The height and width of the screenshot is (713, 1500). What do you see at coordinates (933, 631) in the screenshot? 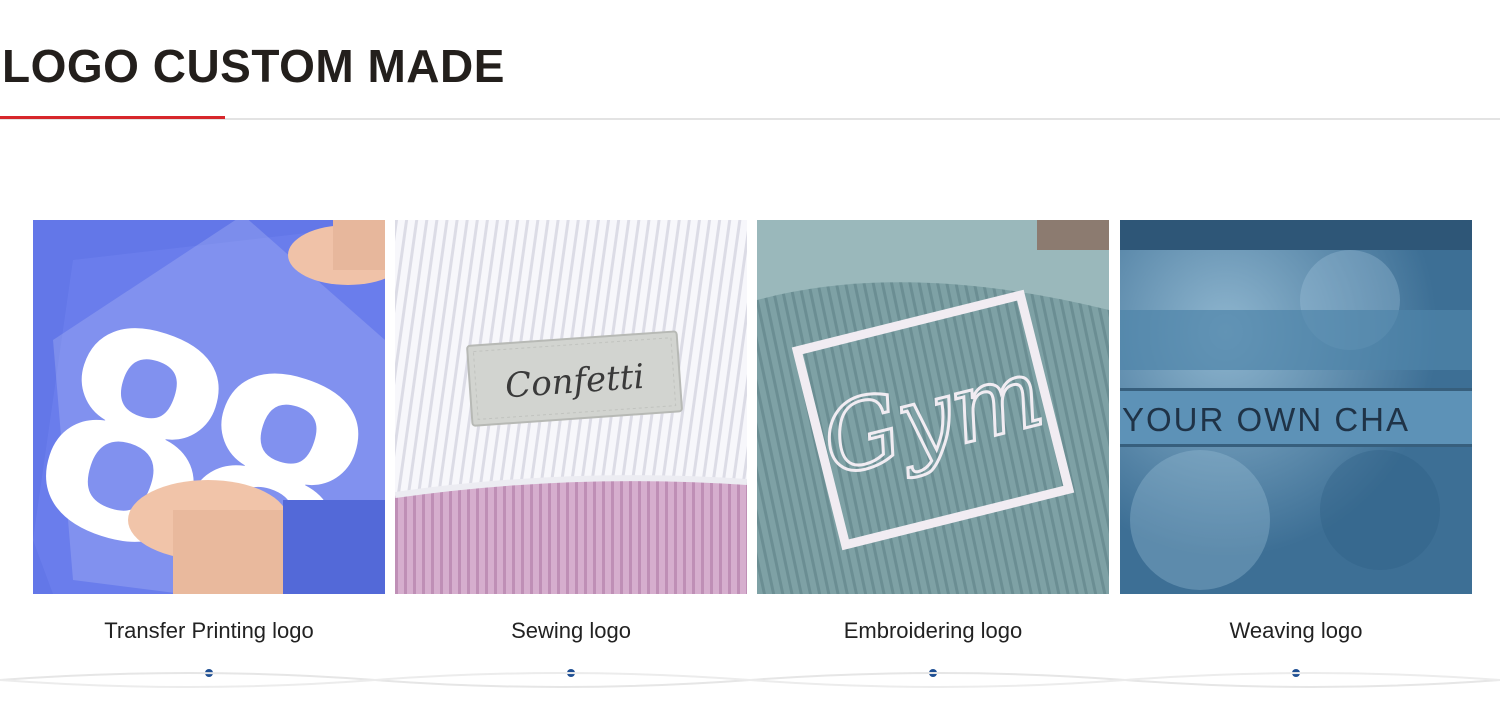
I see `card-caption: Embroidering logo` at bounding box center [933, 631].